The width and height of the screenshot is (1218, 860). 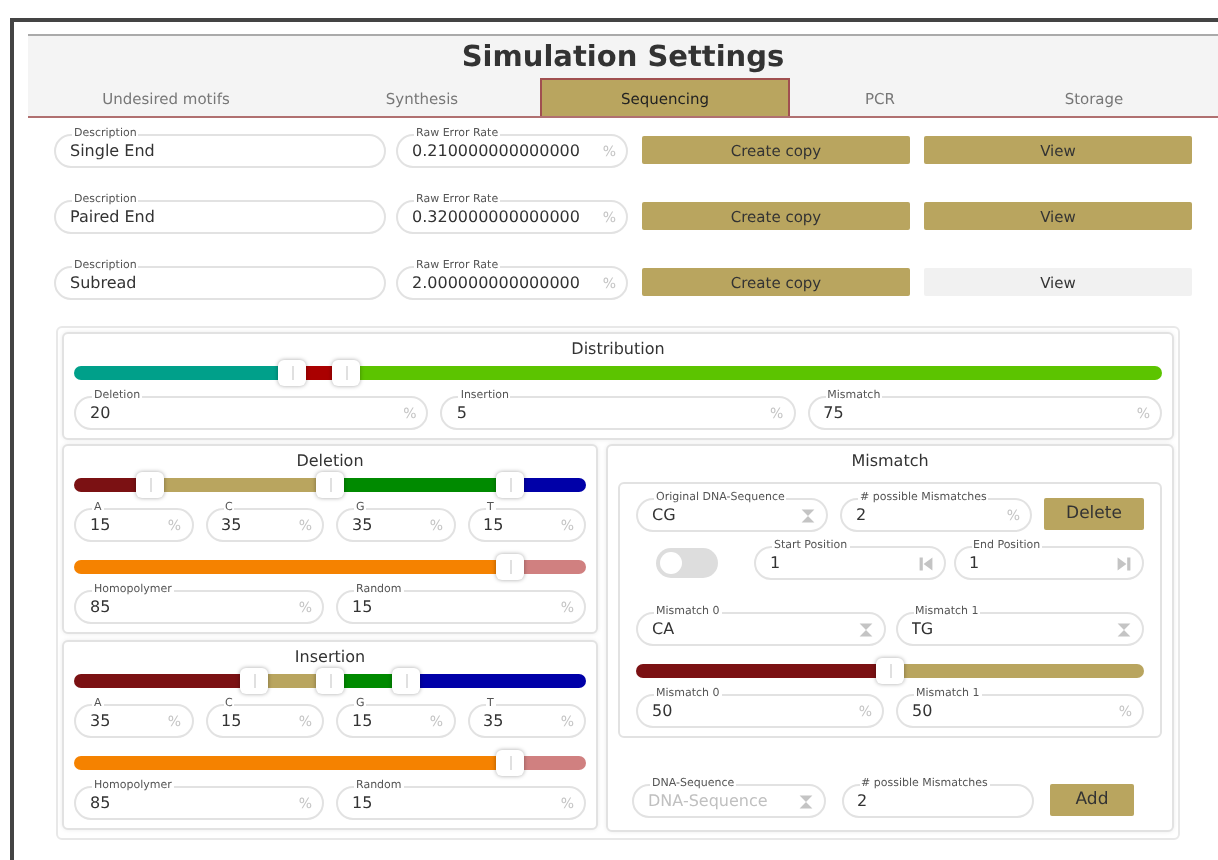 What do you see at coordinates (1019, 629) in the screenshot?
I see `input-field: TG` at bounding box center [1019, 629].